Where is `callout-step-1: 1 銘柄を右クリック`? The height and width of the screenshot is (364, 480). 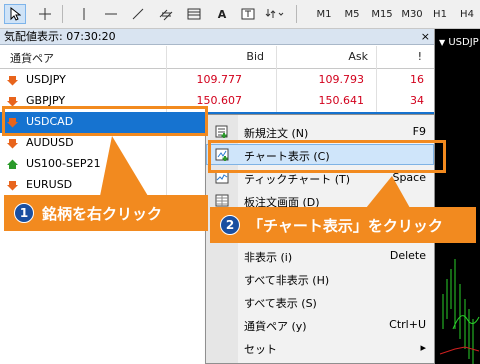 callout-step-1: 1 銘柄を右クリック is located at coordinates (106, 213).